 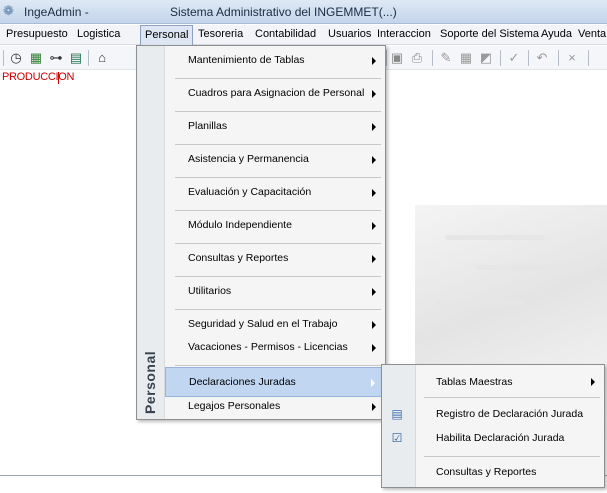 I want to click on menu-venta: Venta, so click(x=592, y=34).